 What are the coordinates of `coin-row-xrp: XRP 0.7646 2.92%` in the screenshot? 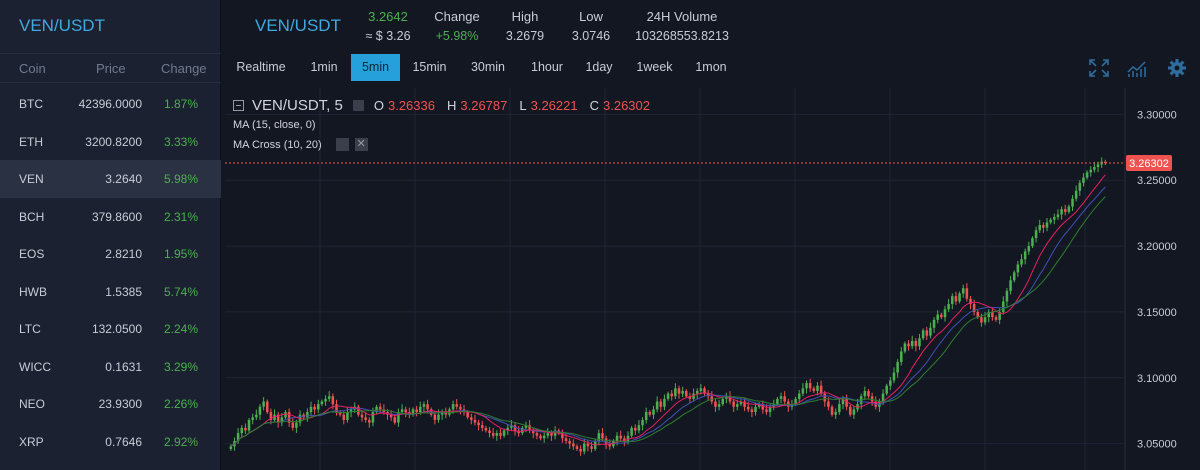 It's located at (110, 442).